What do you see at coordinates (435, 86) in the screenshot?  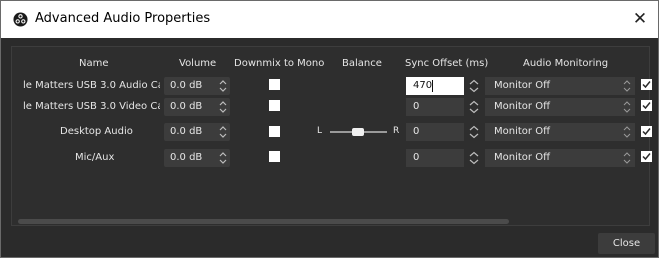 I see `sync-offset-field: 470` at bounding box center [435, 86].